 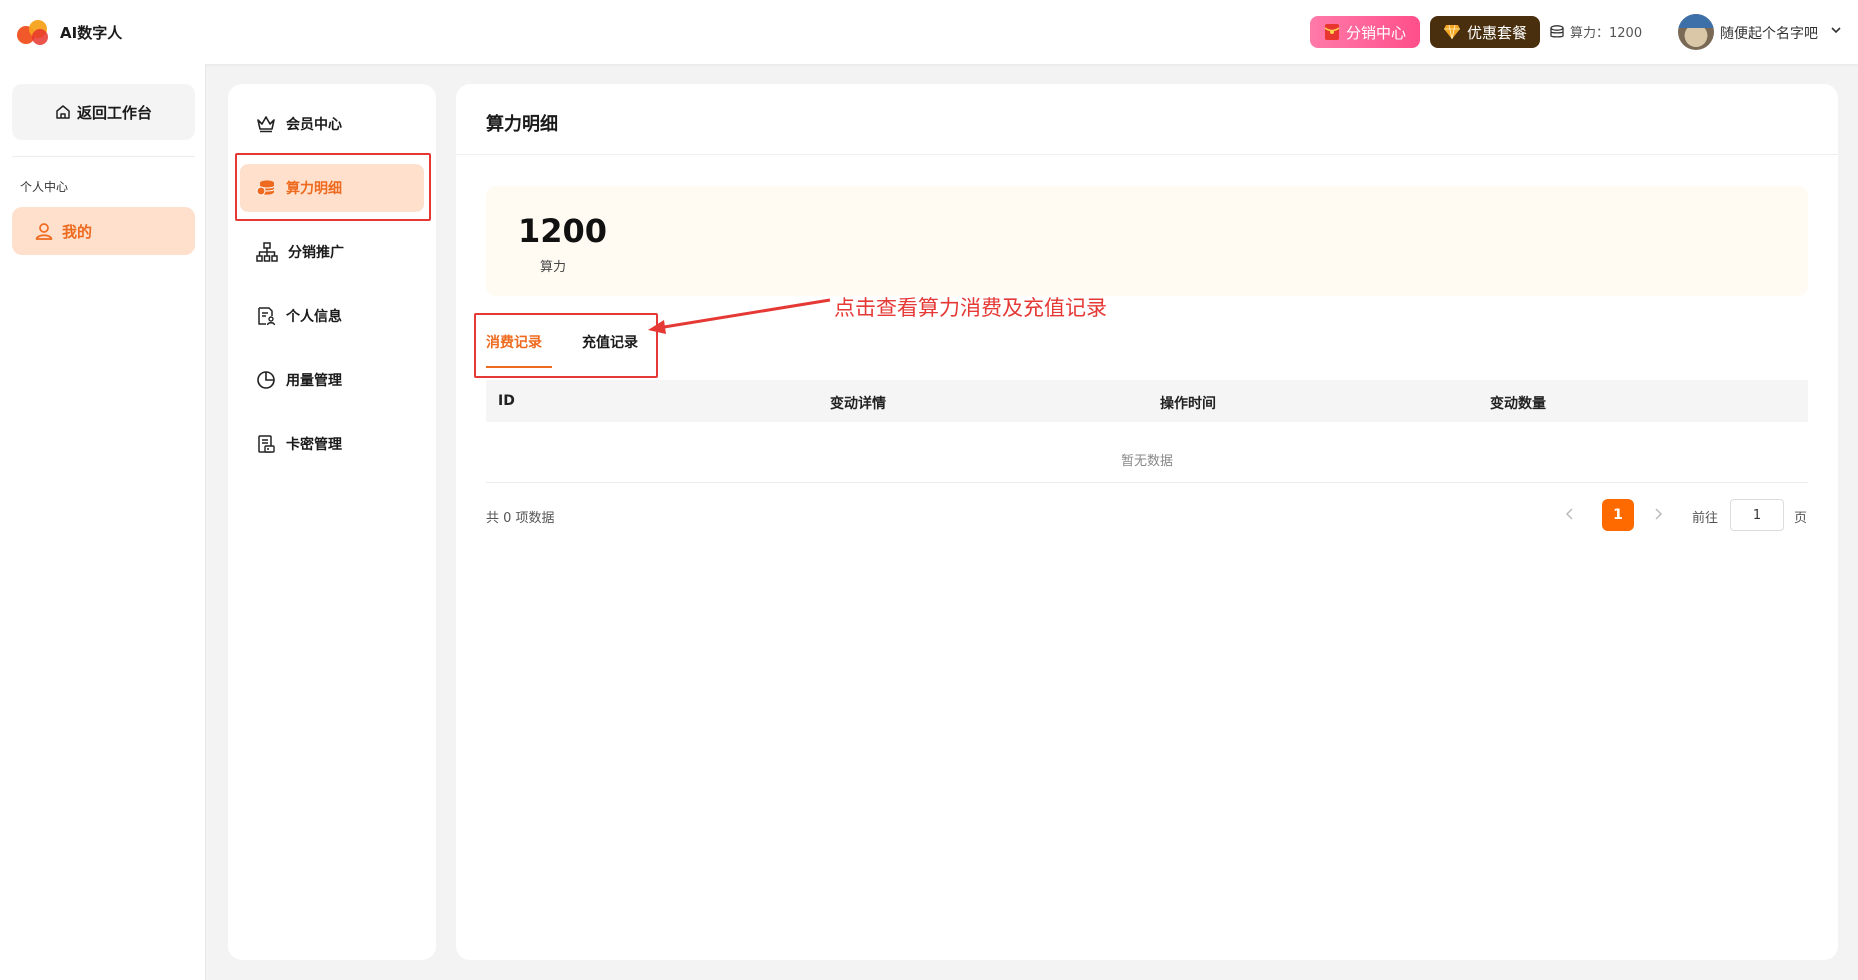 I want to click on discount-plan-button: 优惠套餐, so click(x=1485, y=32).